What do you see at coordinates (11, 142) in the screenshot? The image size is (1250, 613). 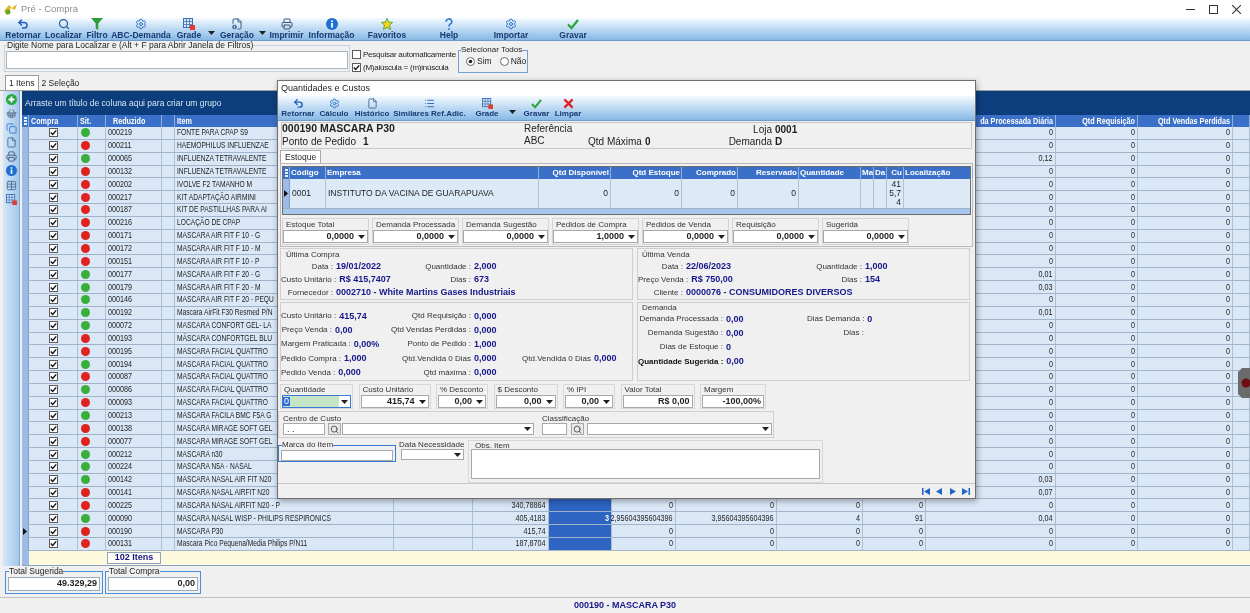 I see `document-icon` at bounding box center [11, 142].